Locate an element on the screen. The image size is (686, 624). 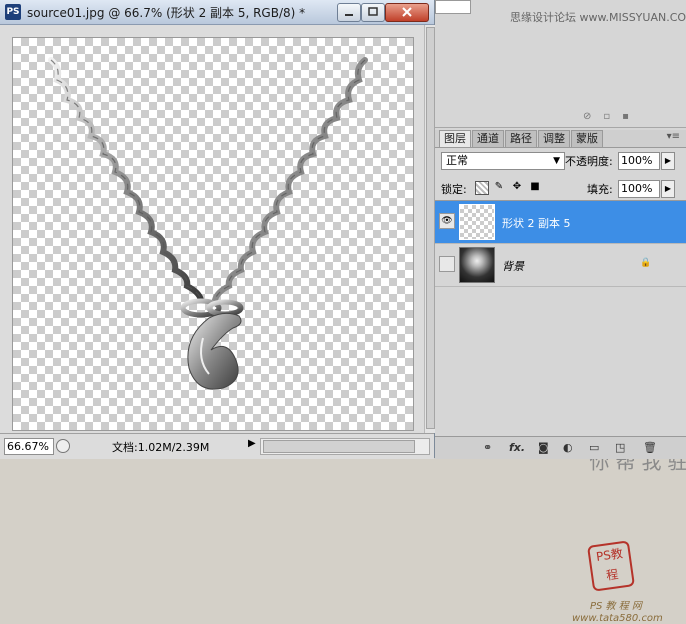
minimize-icon is located at coordinates (349, 15).